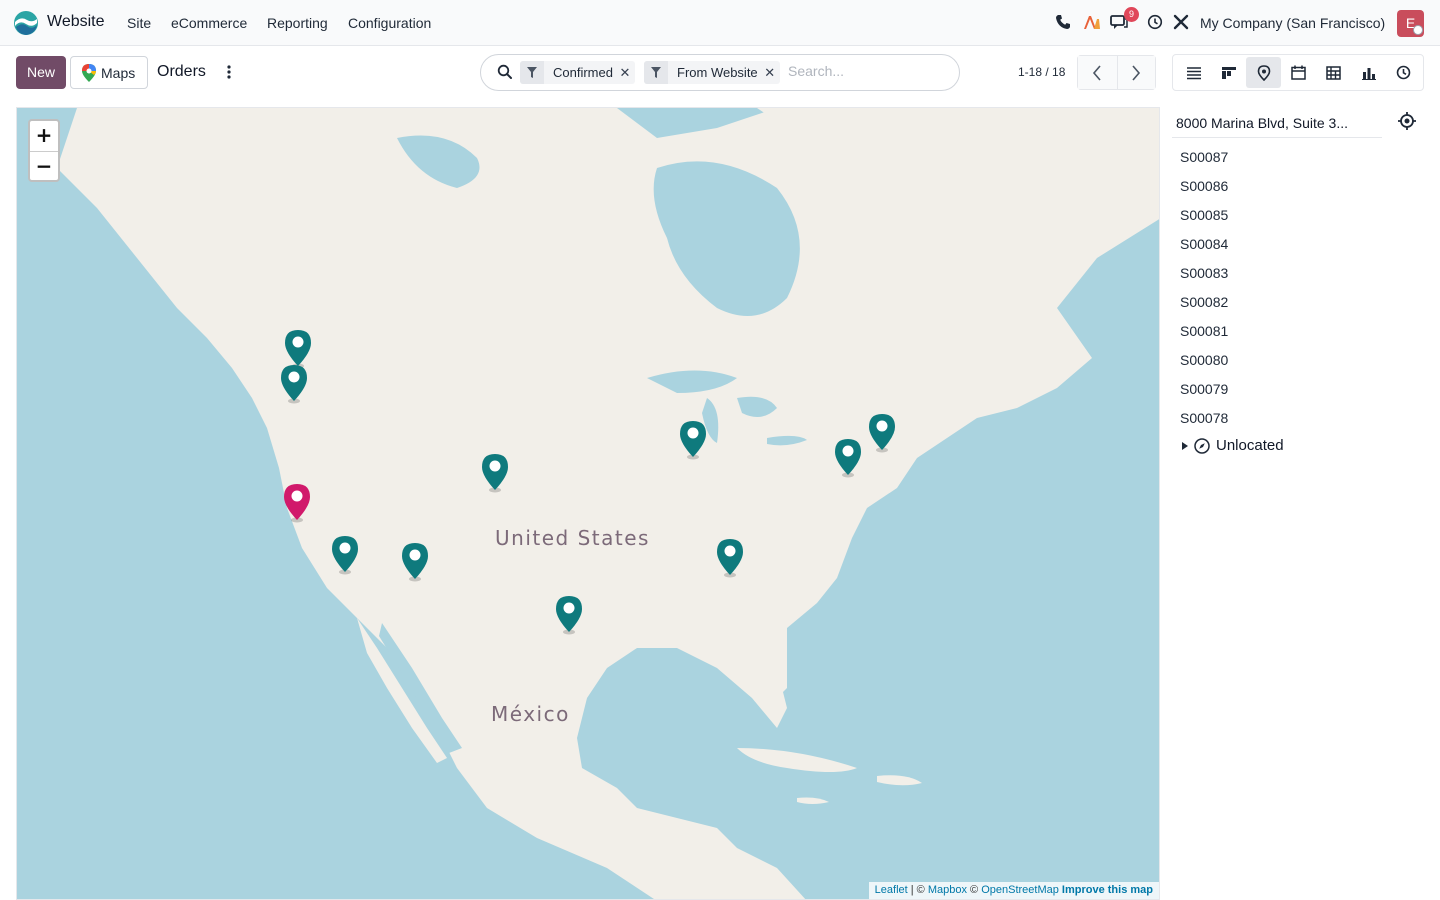 Image resolution: width=1440 pixels, height=900 pixels. I want to click on menu-site: Site, so click(139, 23).